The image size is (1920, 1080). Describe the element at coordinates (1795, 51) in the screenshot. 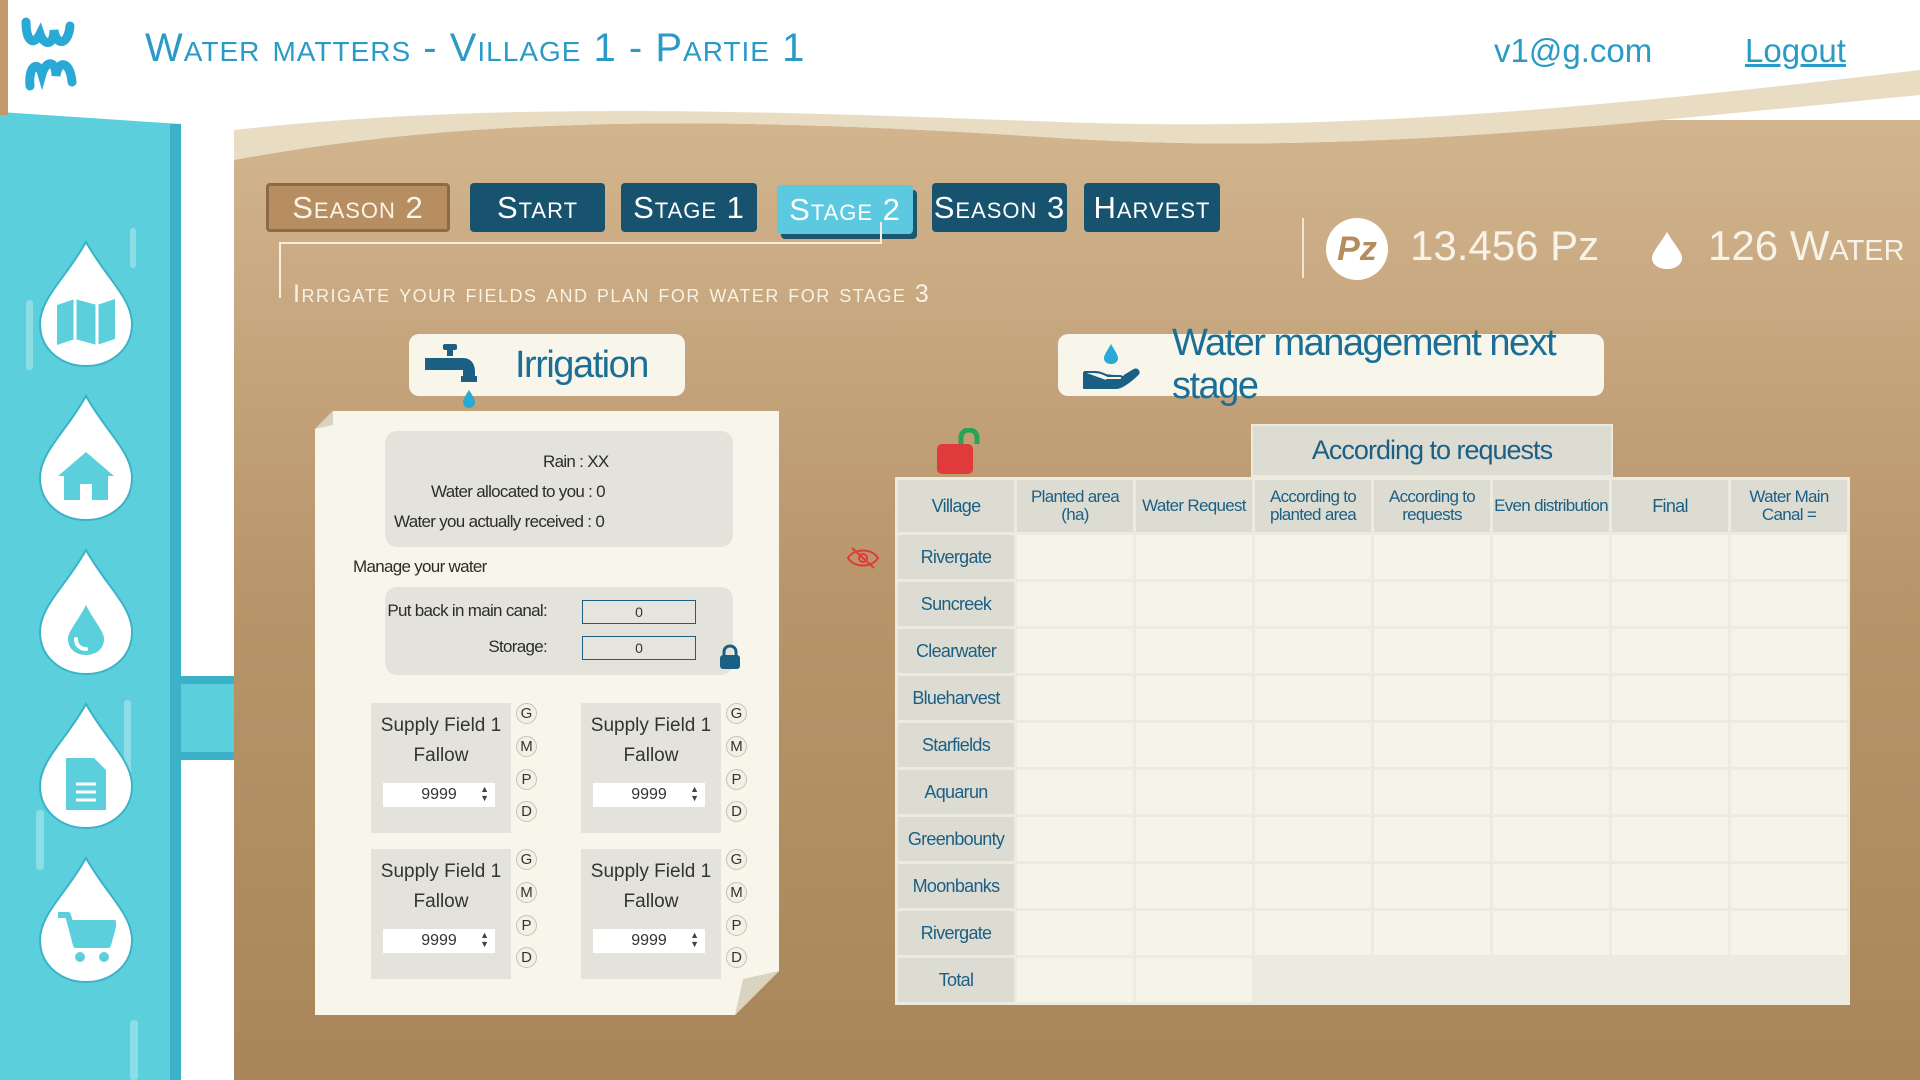

I see `logout-link: Logout` at that location.